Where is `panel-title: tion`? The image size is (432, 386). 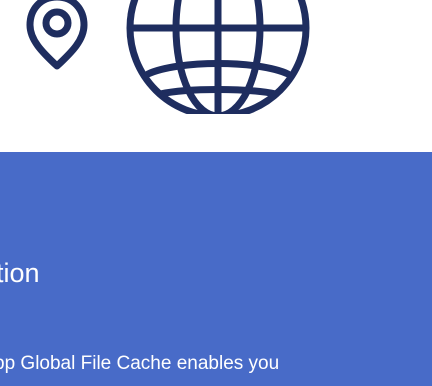 panel-title: tion is located at coordinates (20, 273).